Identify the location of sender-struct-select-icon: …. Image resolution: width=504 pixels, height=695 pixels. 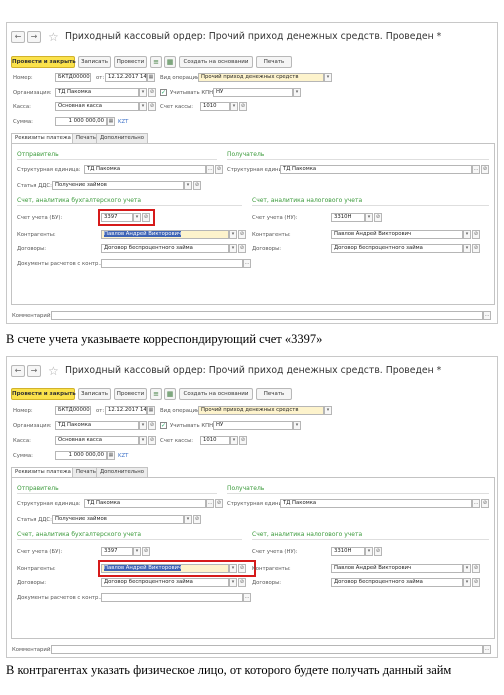
(210, 503).